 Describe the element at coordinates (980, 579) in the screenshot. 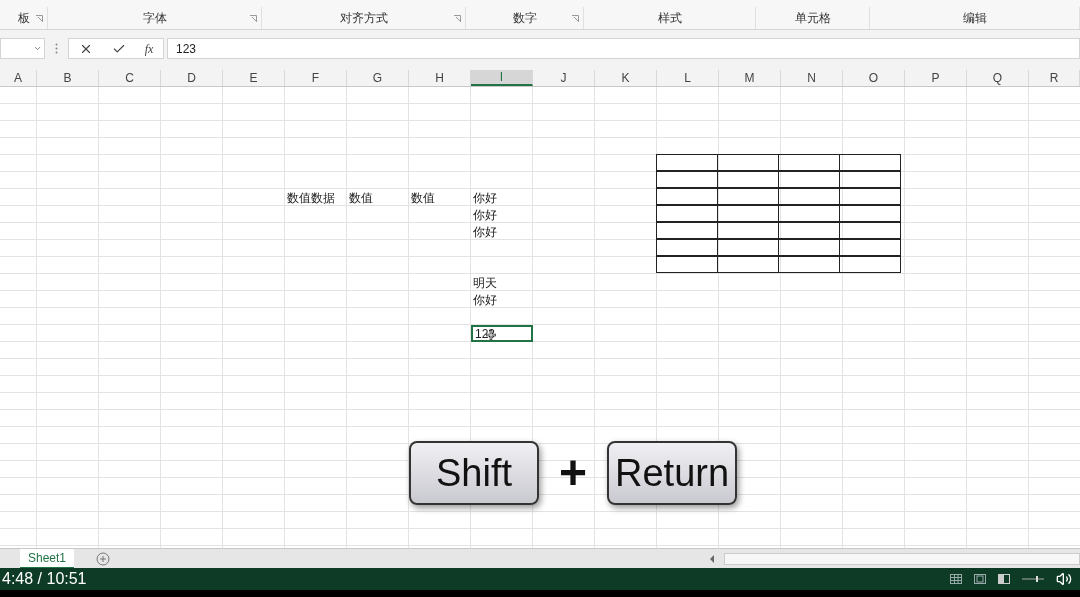

I see `page-layout-icon` at that location.